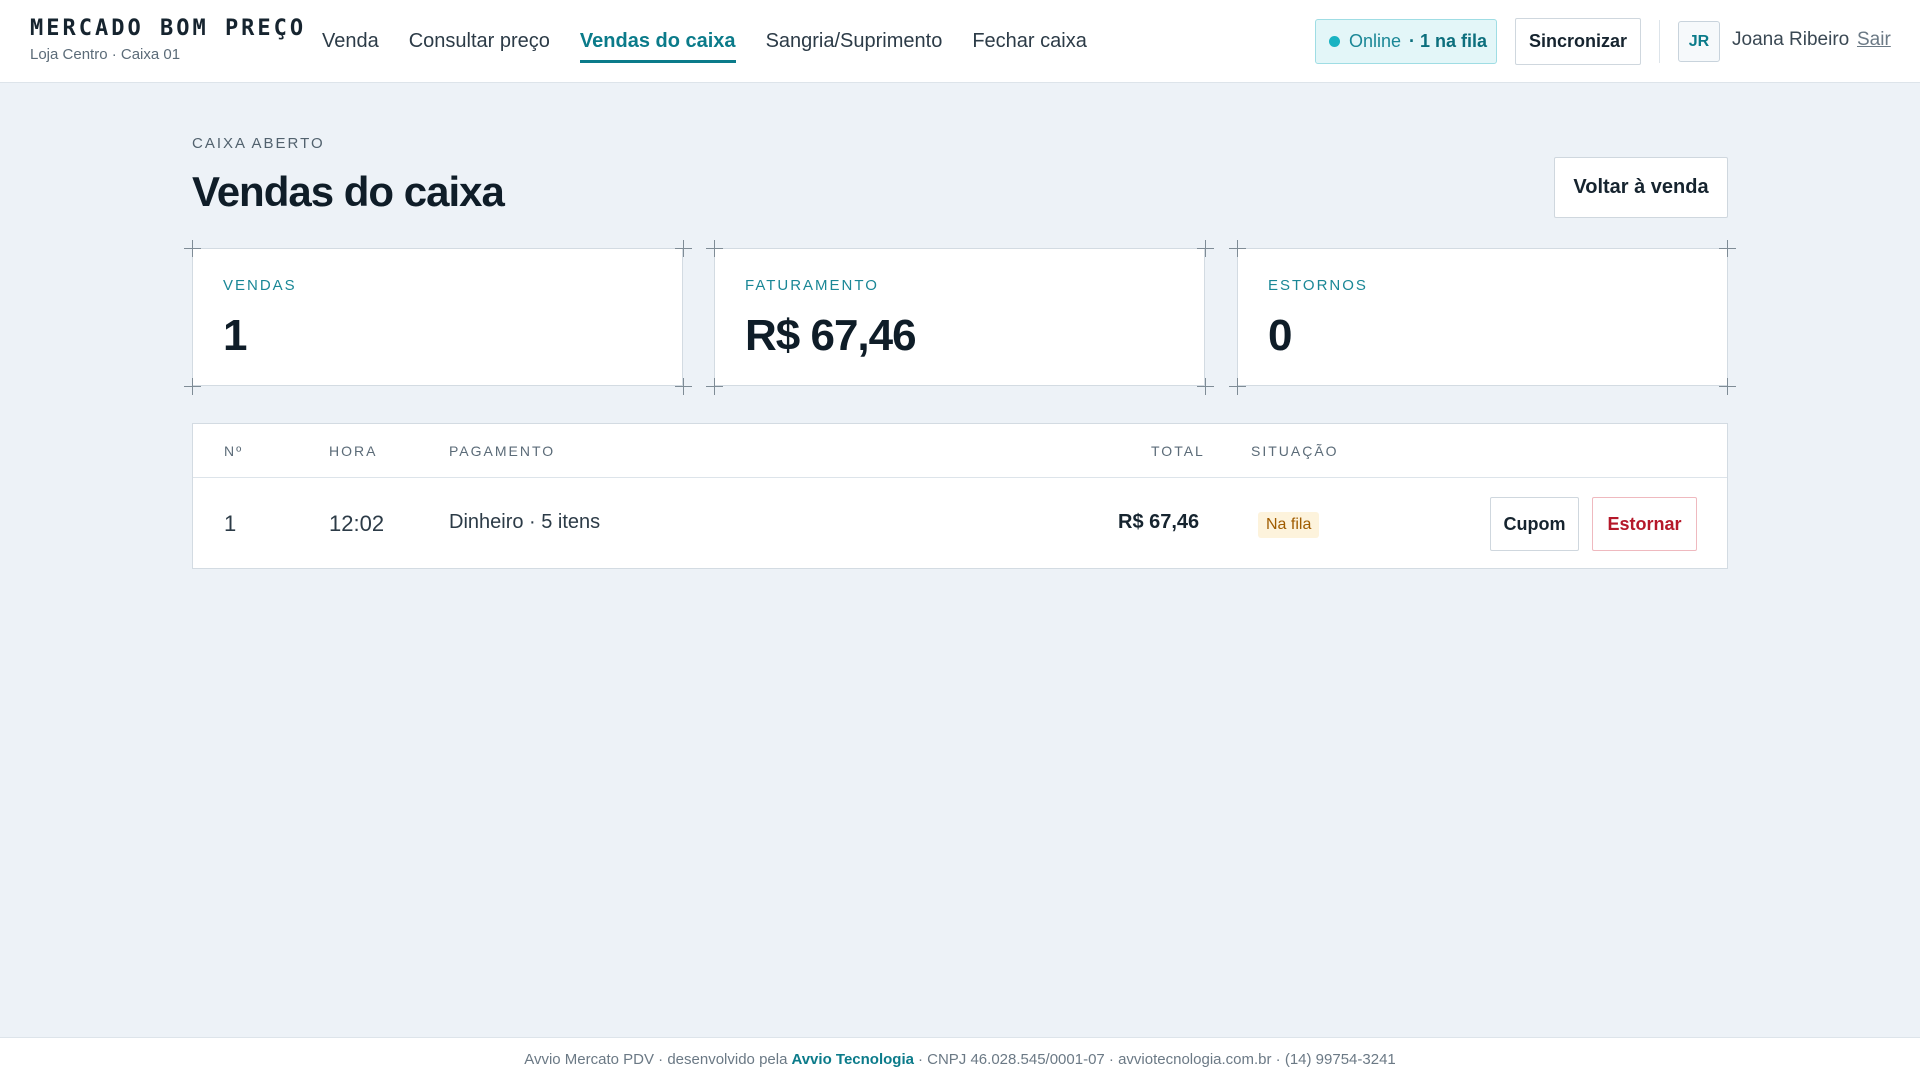 The height and width of the screenshot is (1080, 1920). I want to click on refund-button: Estornar, so click(1644, 524).